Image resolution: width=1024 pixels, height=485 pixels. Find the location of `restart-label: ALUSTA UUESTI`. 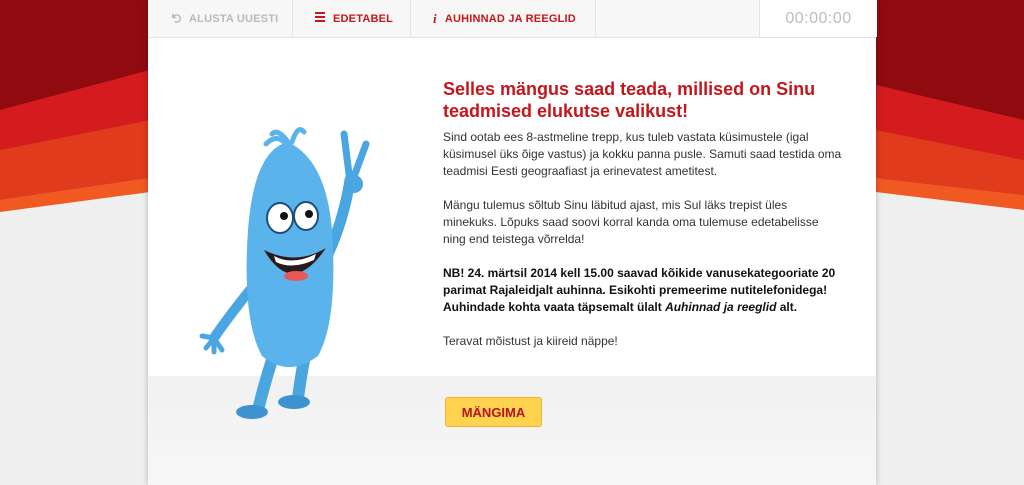

restart-label: ALUSTA UUESTI is located at coordinates (234, 18).